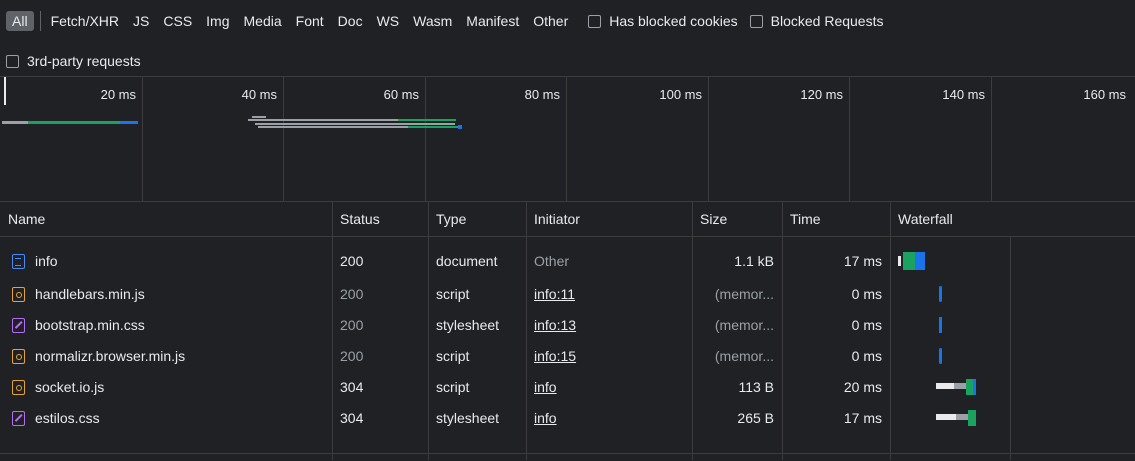  I want to click on third-party-requests-checkbox: 3rd-party requests, so click(73, 61).